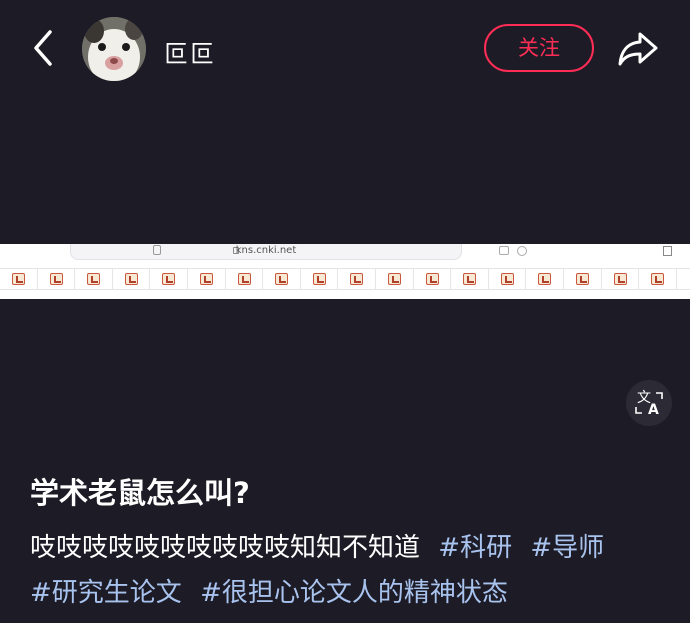 This screenshot has height=623, width=690. I want to click on browser-tab-row, so click(345, 279).